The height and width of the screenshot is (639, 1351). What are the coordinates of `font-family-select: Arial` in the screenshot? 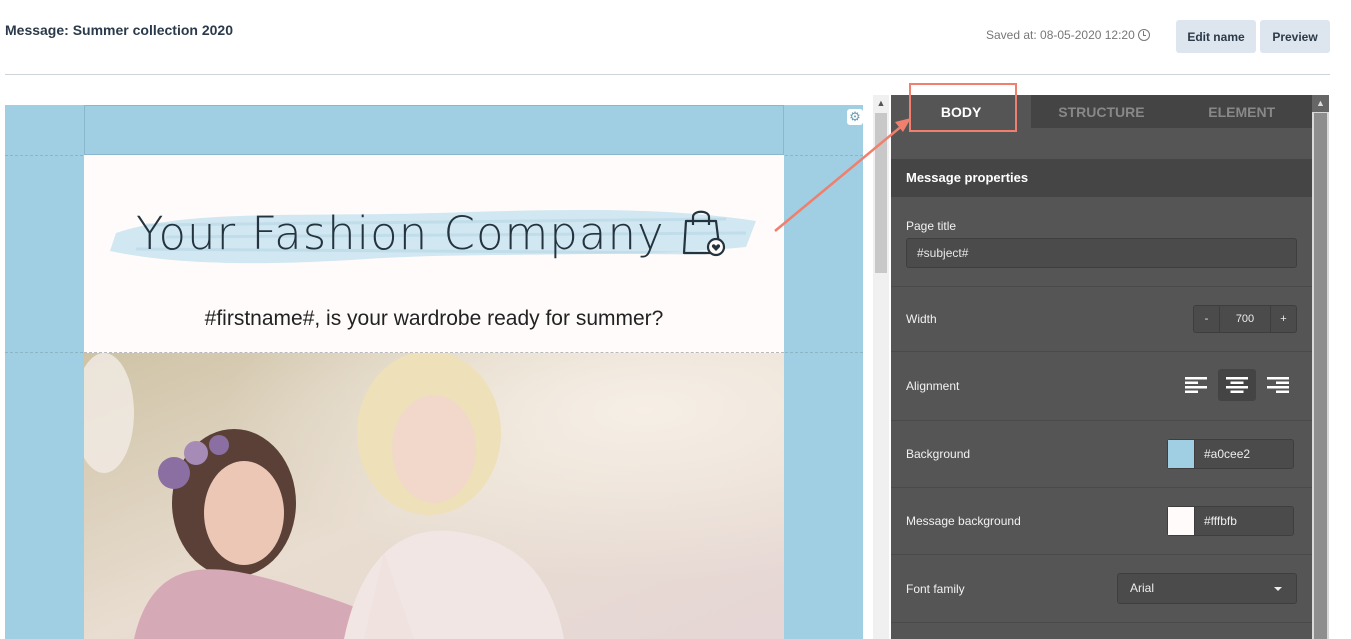 It's located at (1207, 588).